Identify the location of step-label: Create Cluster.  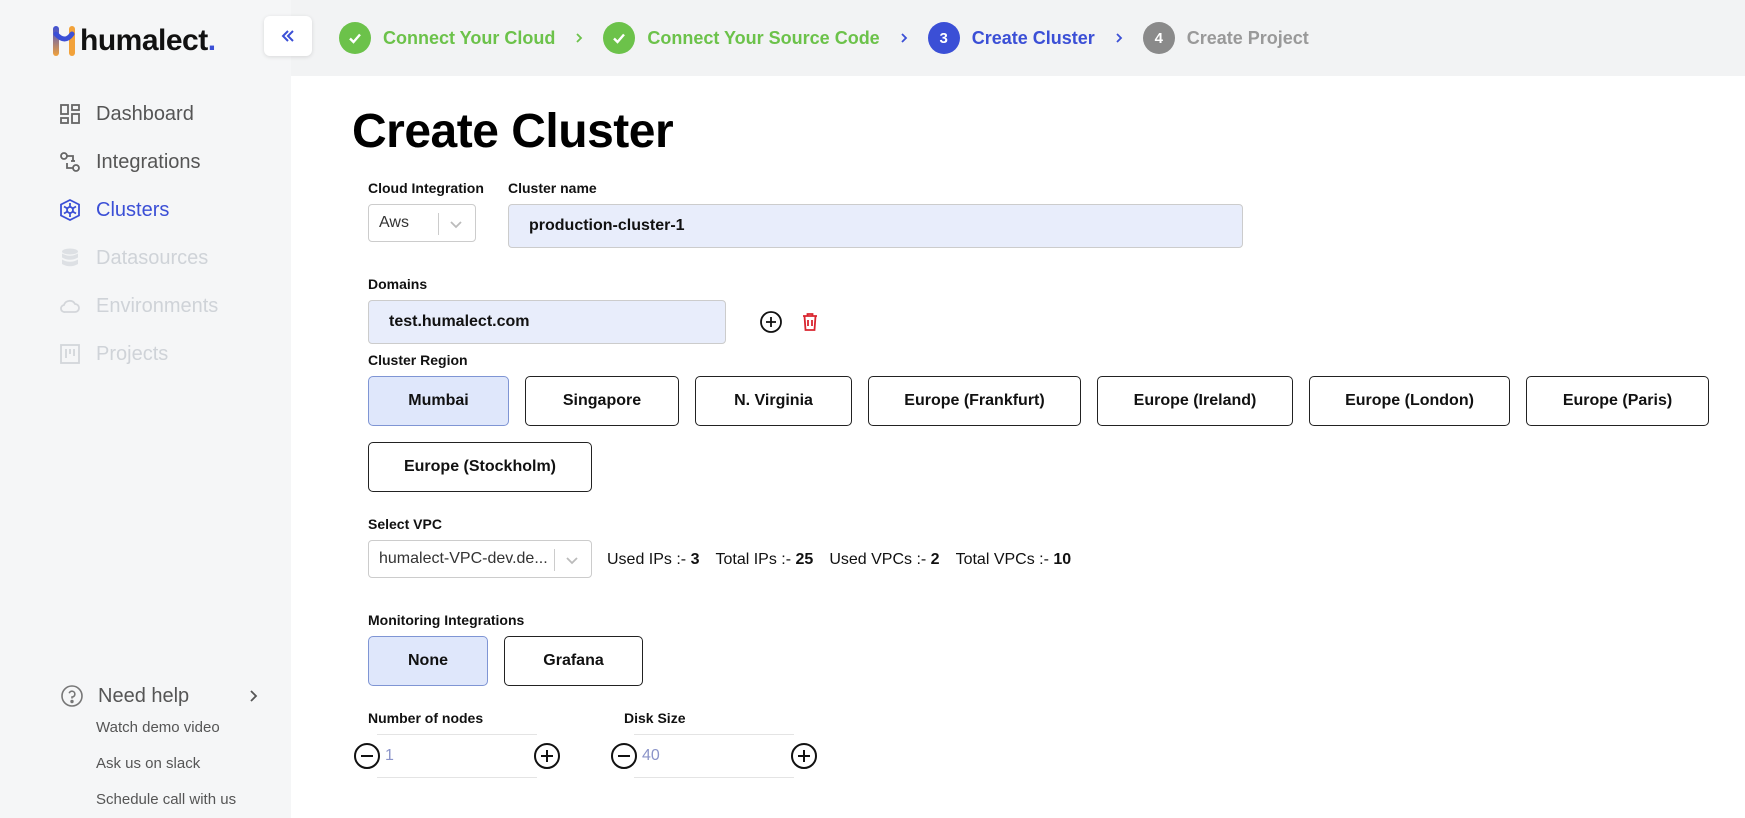
(1033, 37).